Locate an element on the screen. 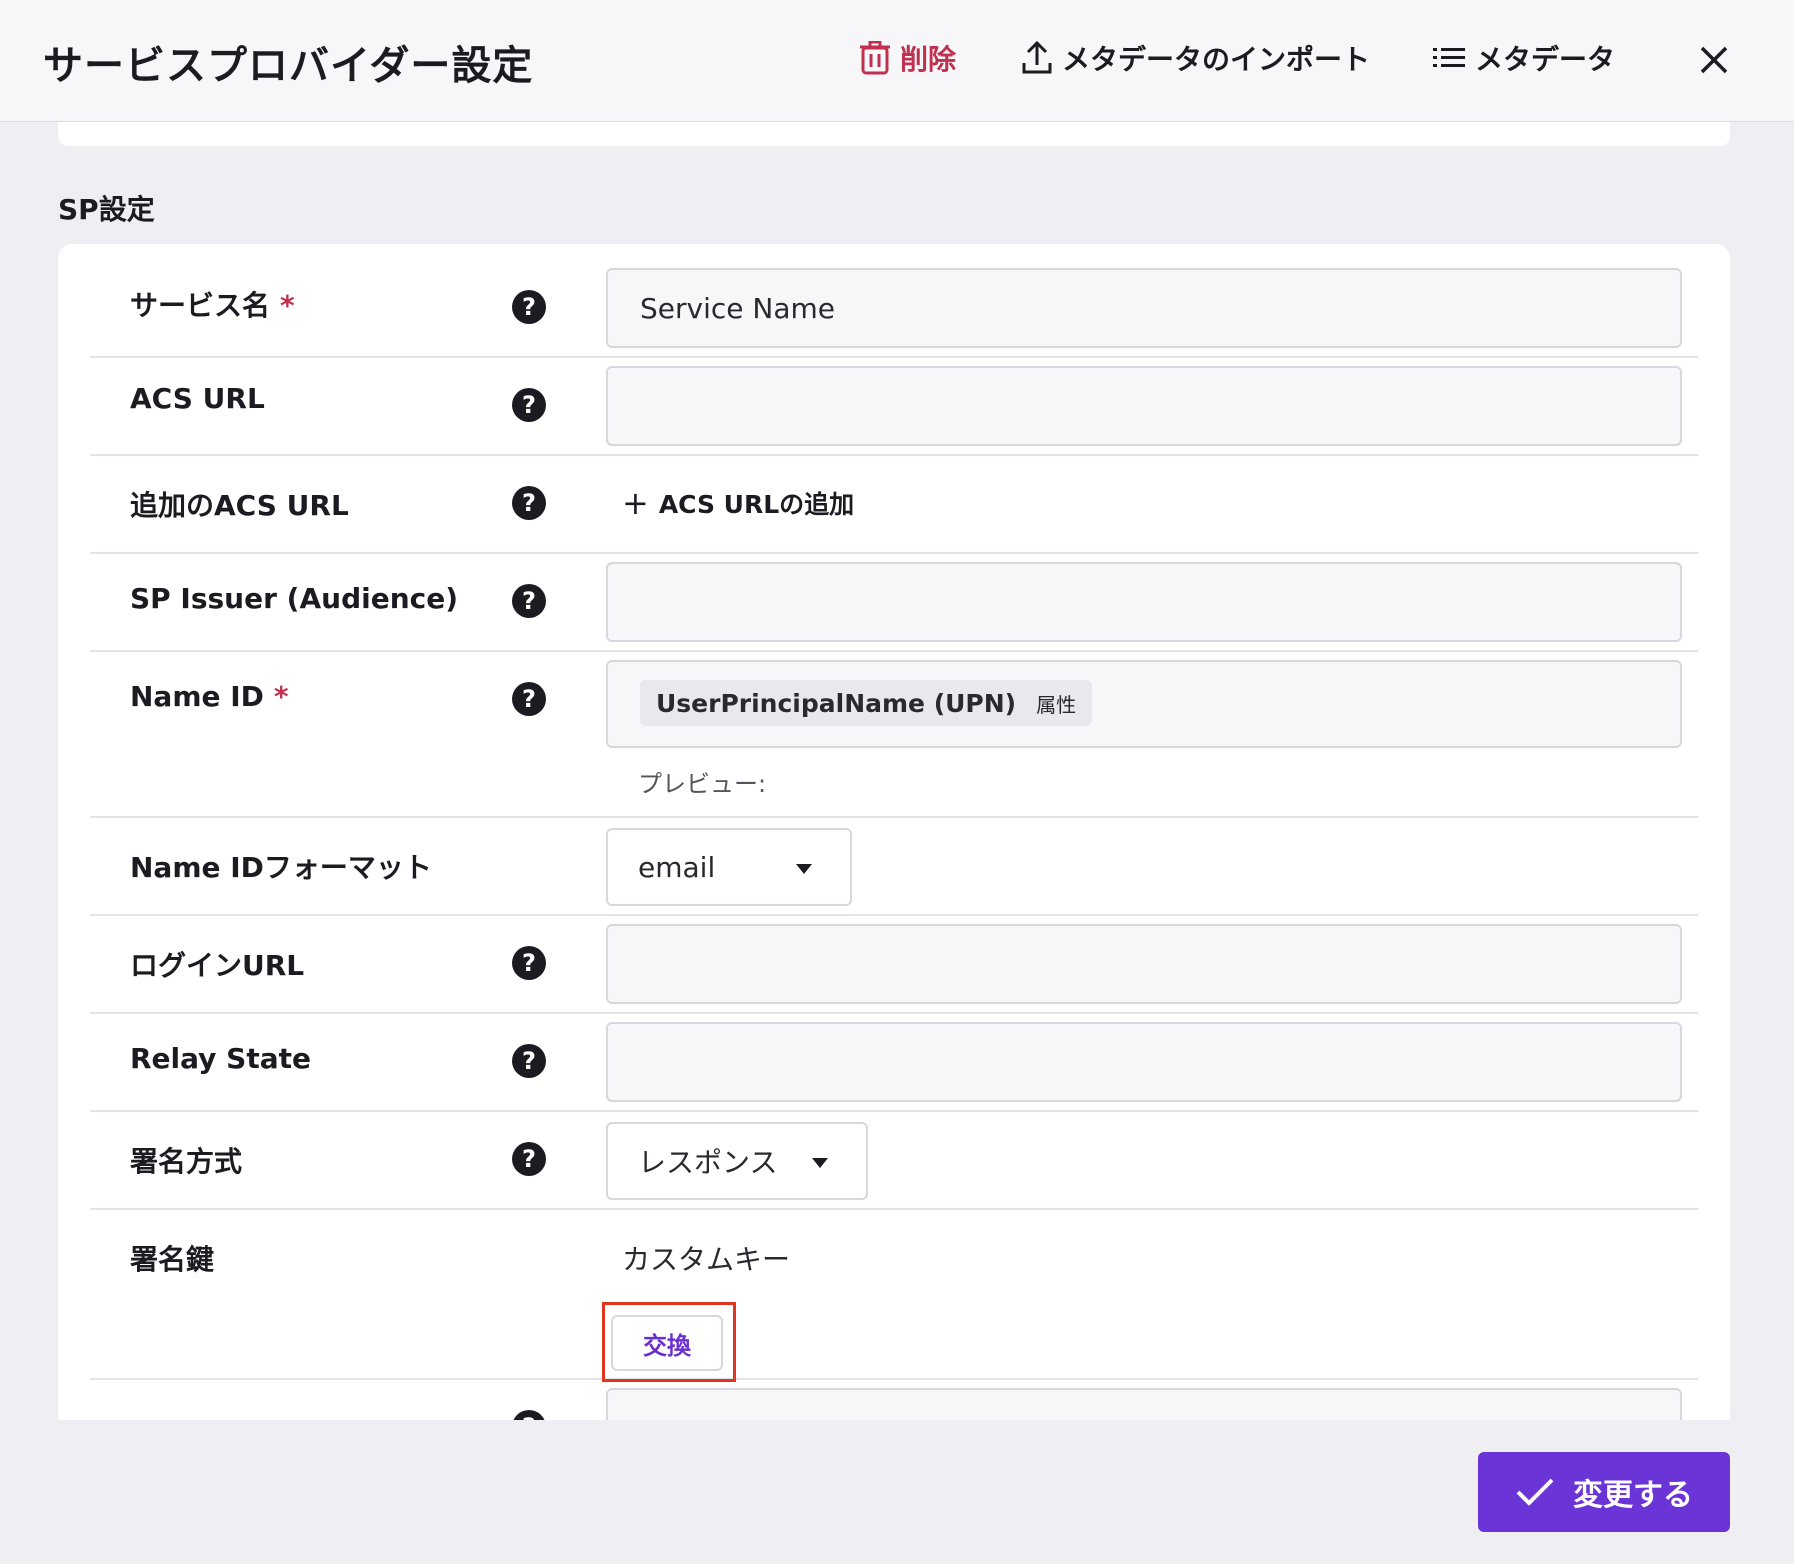  dialog-header: サービスプロバイダー設定 削除 メタデータのインポート メタデータ is located at coordinates (897, 61).